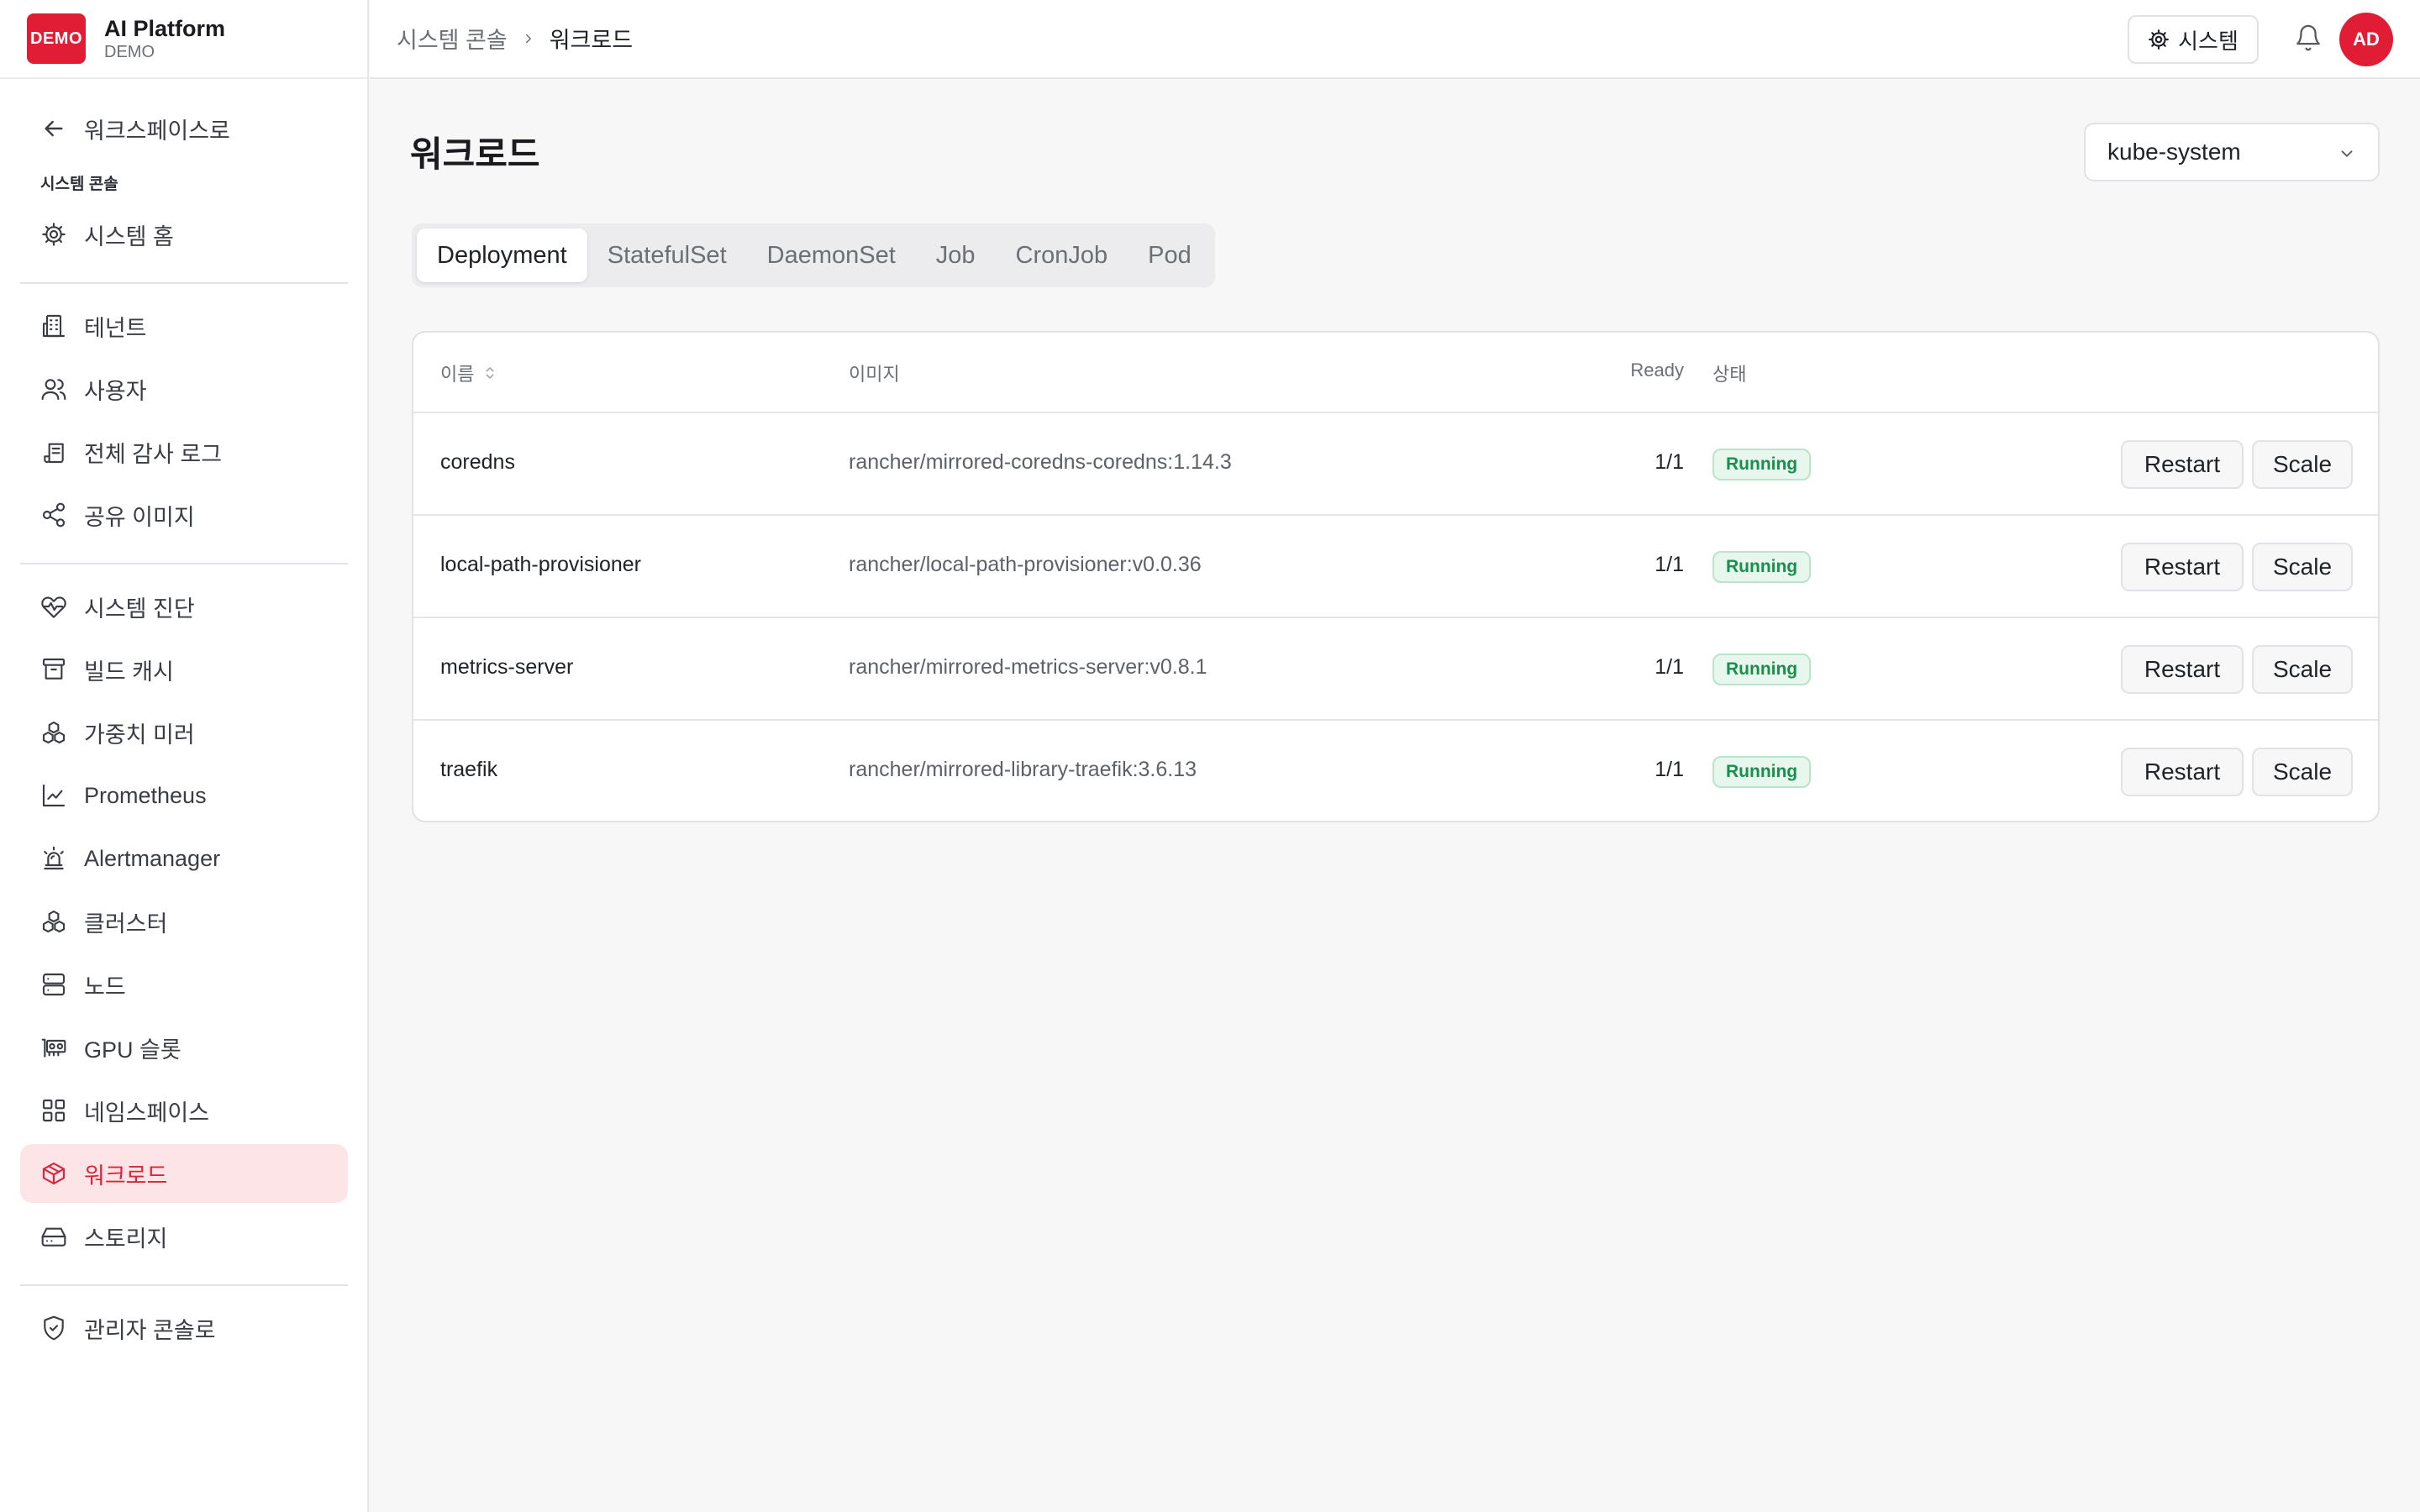 This screenshot has width=2420, height=1512. I want to click on shield-icon, so click(54, 1328).